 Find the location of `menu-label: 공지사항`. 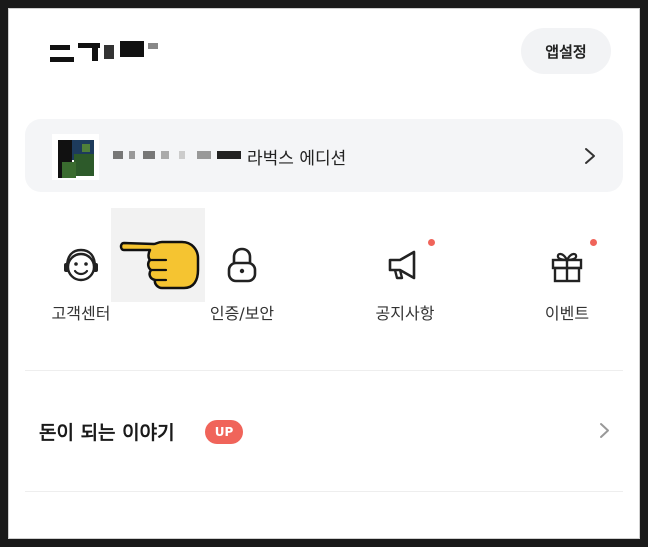

menu-label: 공지사항 is located at coordinates (405, 313).